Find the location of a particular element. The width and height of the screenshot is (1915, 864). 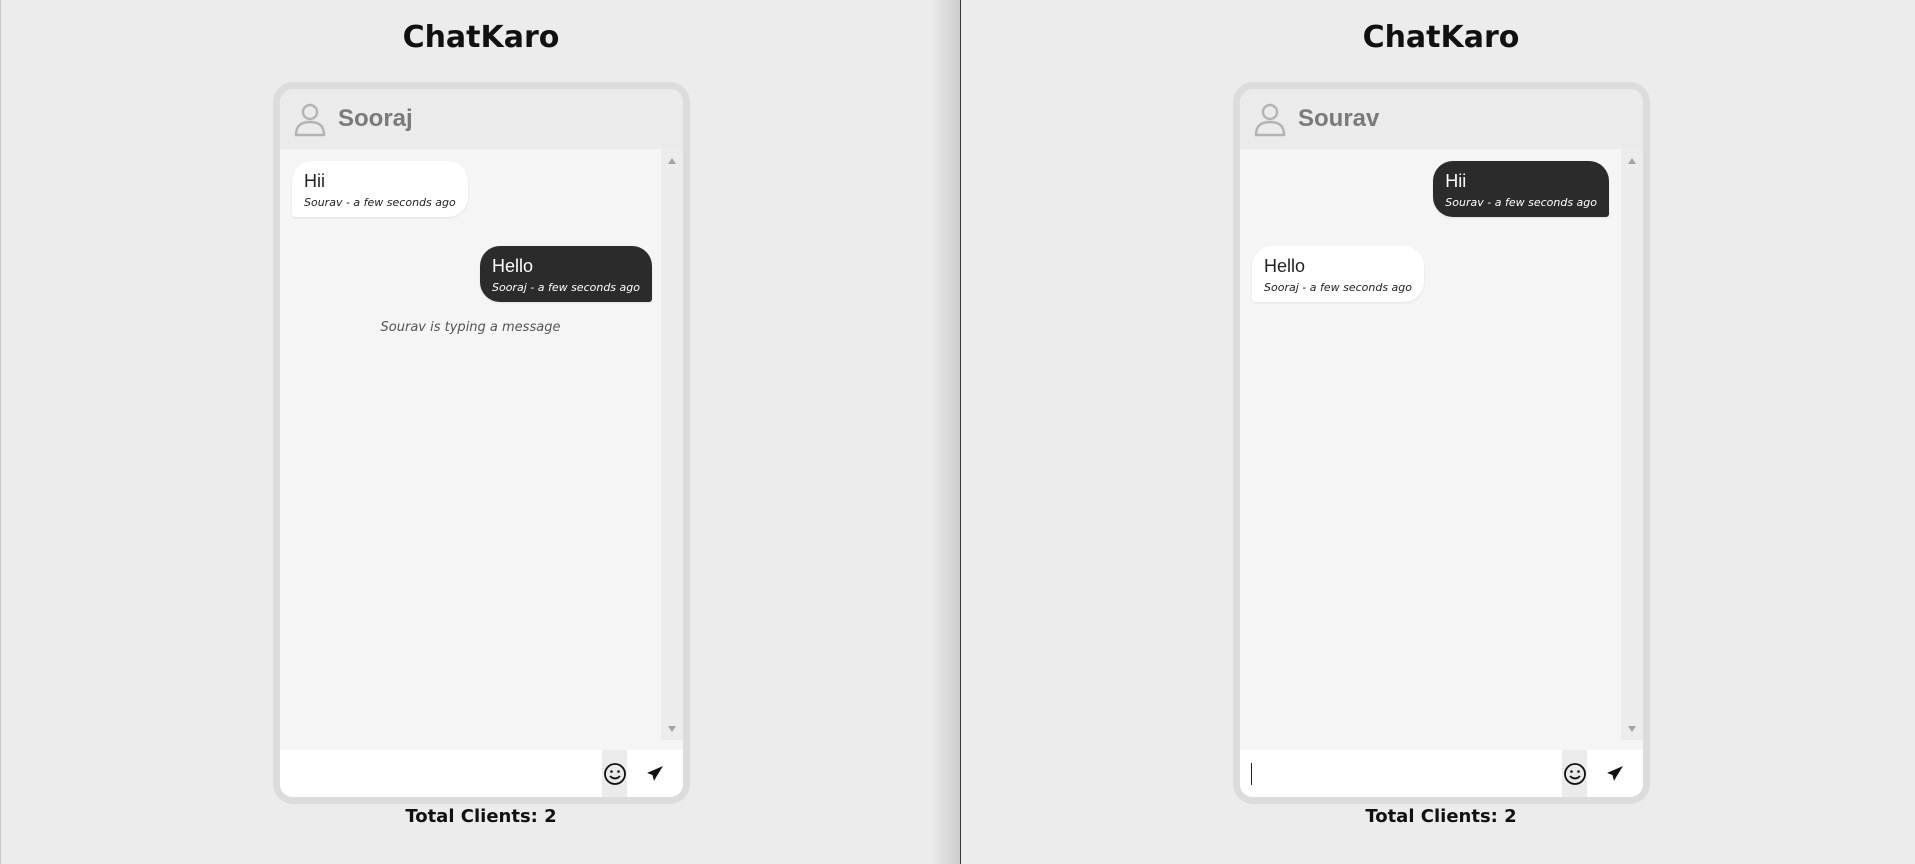

pane-divider-shadow is located at coordinates (945, 432).